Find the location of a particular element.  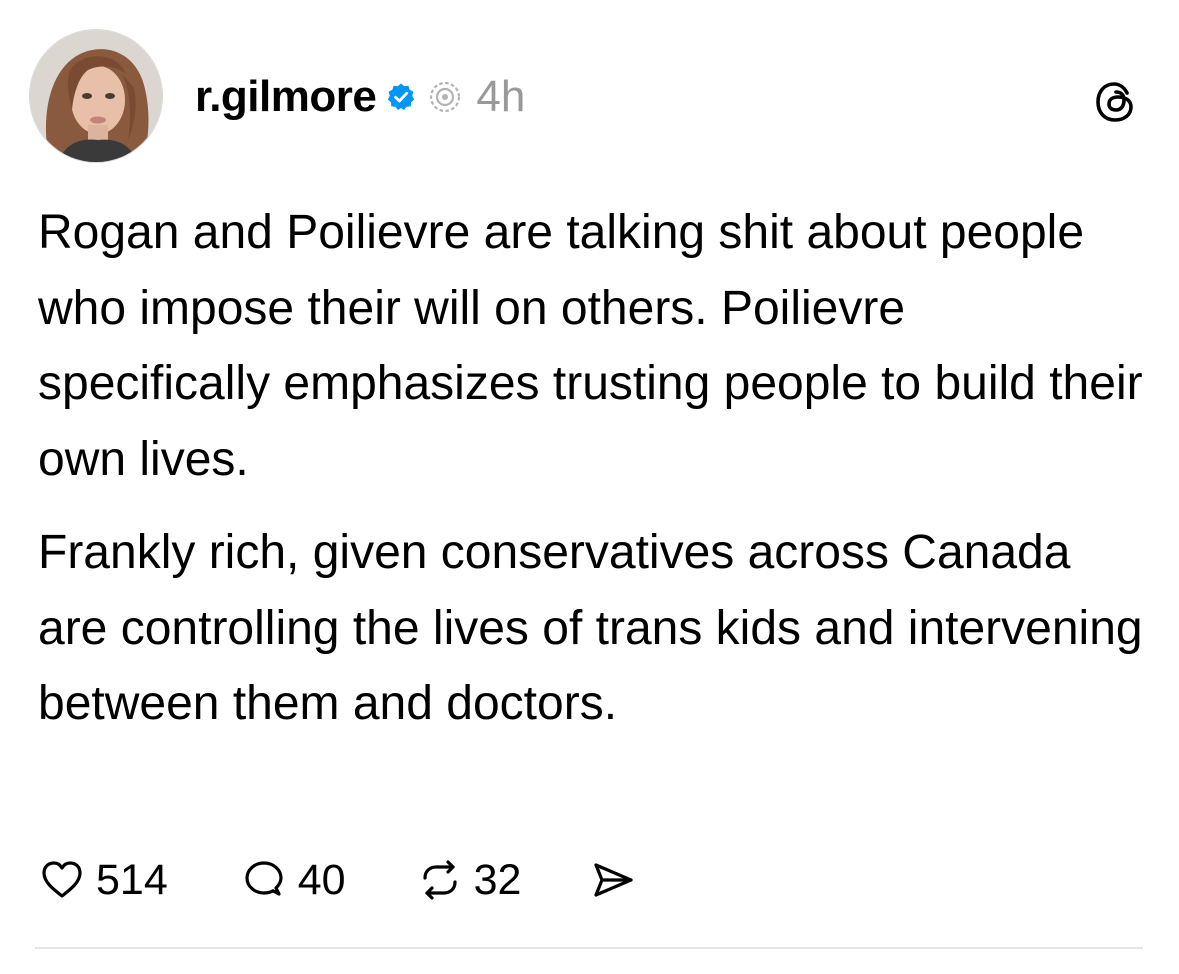

heart-icon is located at coordinates (62, 880).